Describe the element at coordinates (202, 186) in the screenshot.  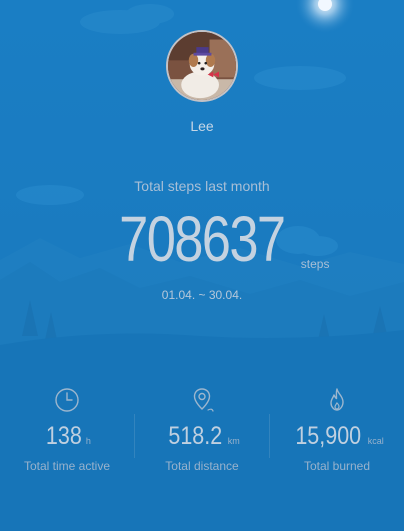
I see `period-title: Total steps last month` at that location.